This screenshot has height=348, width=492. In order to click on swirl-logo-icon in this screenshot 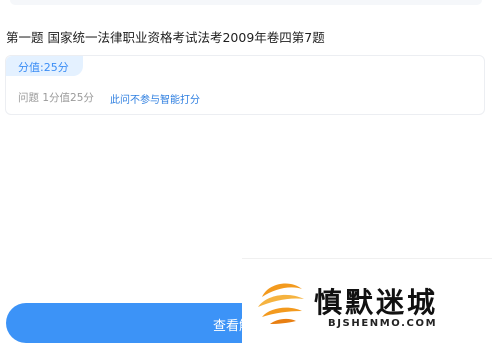, I will do `click(281, 303)`.